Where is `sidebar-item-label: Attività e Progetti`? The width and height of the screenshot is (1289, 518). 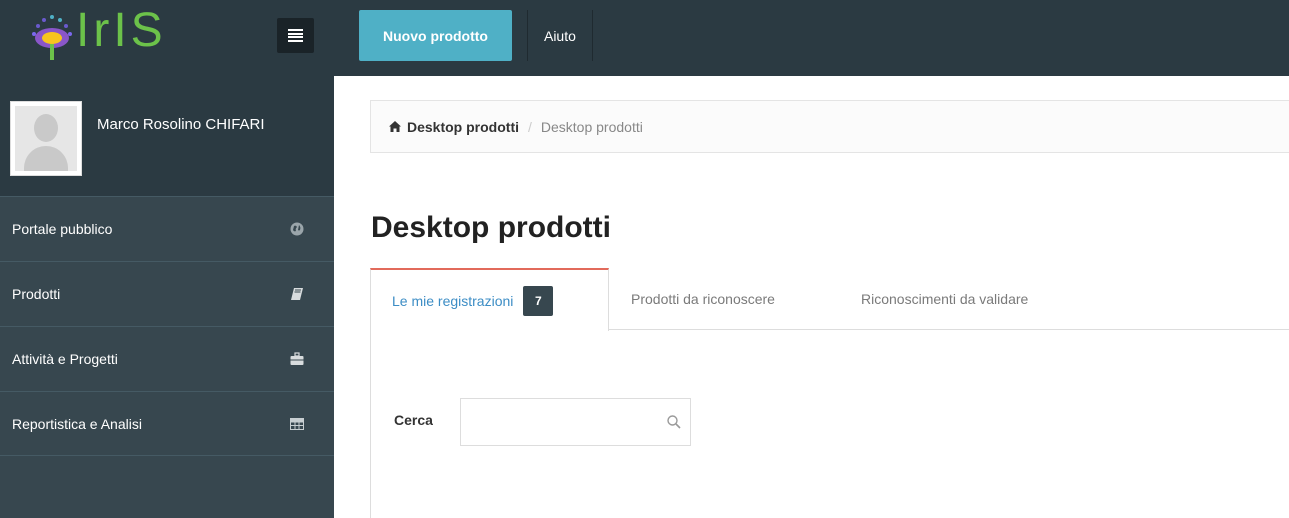
sidebar-item-label: Attività e Progetti is located at coordinates (65, 359).